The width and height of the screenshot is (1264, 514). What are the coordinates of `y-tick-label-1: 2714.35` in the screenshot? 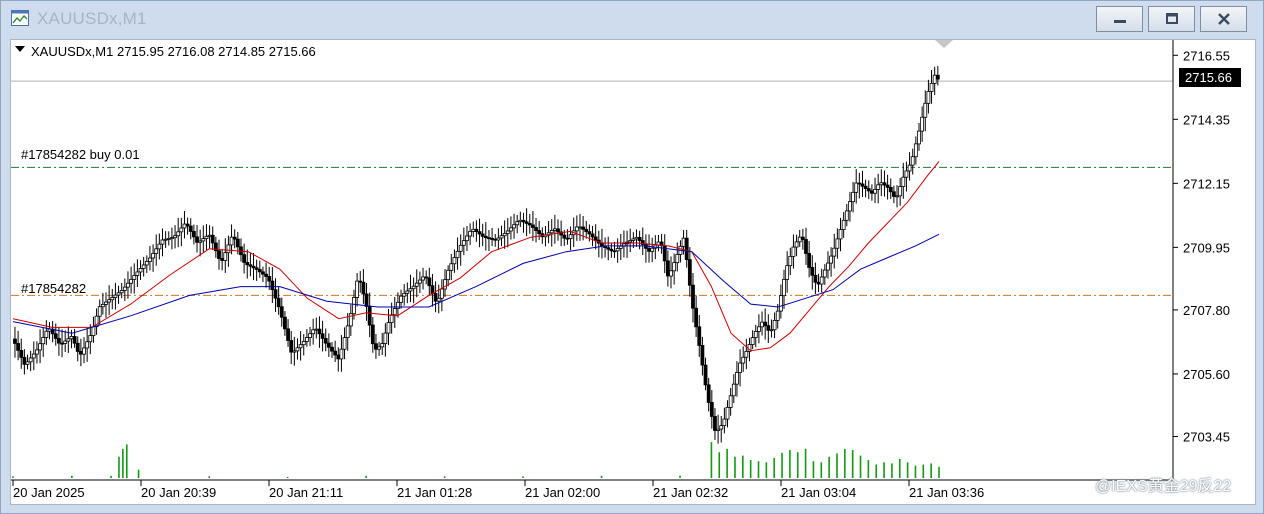 It's located at (1206, 119).